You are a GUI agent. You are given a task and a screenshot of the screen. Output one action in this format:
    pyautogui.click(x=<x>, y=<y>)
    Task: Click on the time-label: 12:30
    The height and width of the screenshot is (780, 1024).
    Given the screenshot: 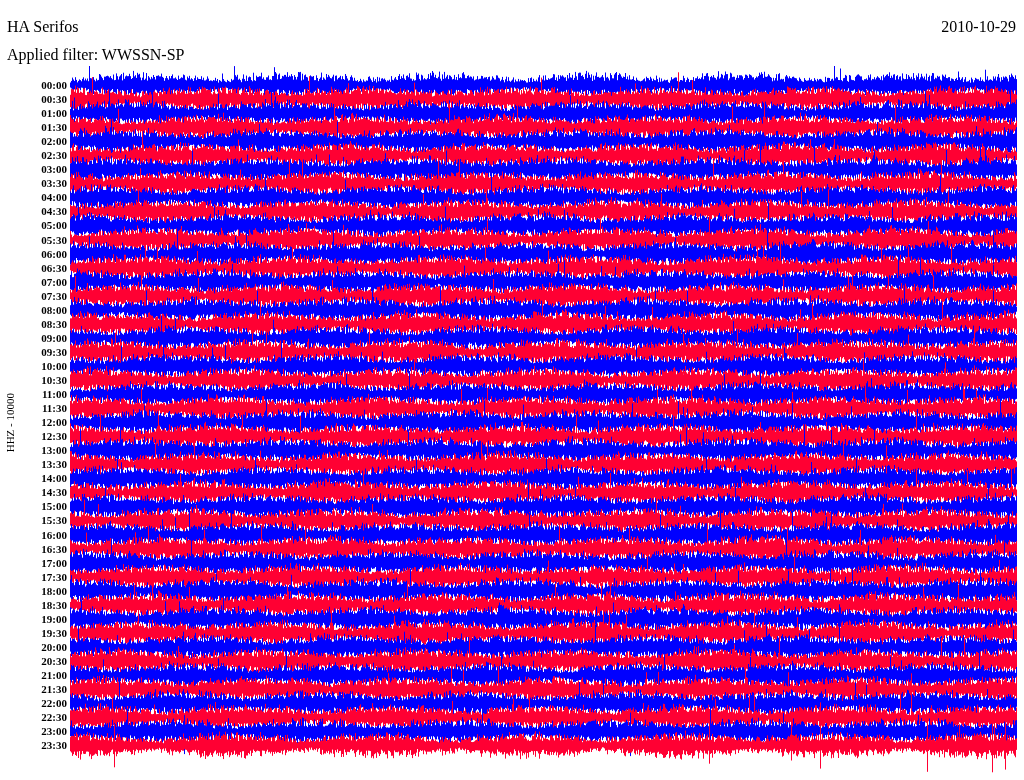 What is the action you would take?
    pyautogui.click(x=54, y=437)
    